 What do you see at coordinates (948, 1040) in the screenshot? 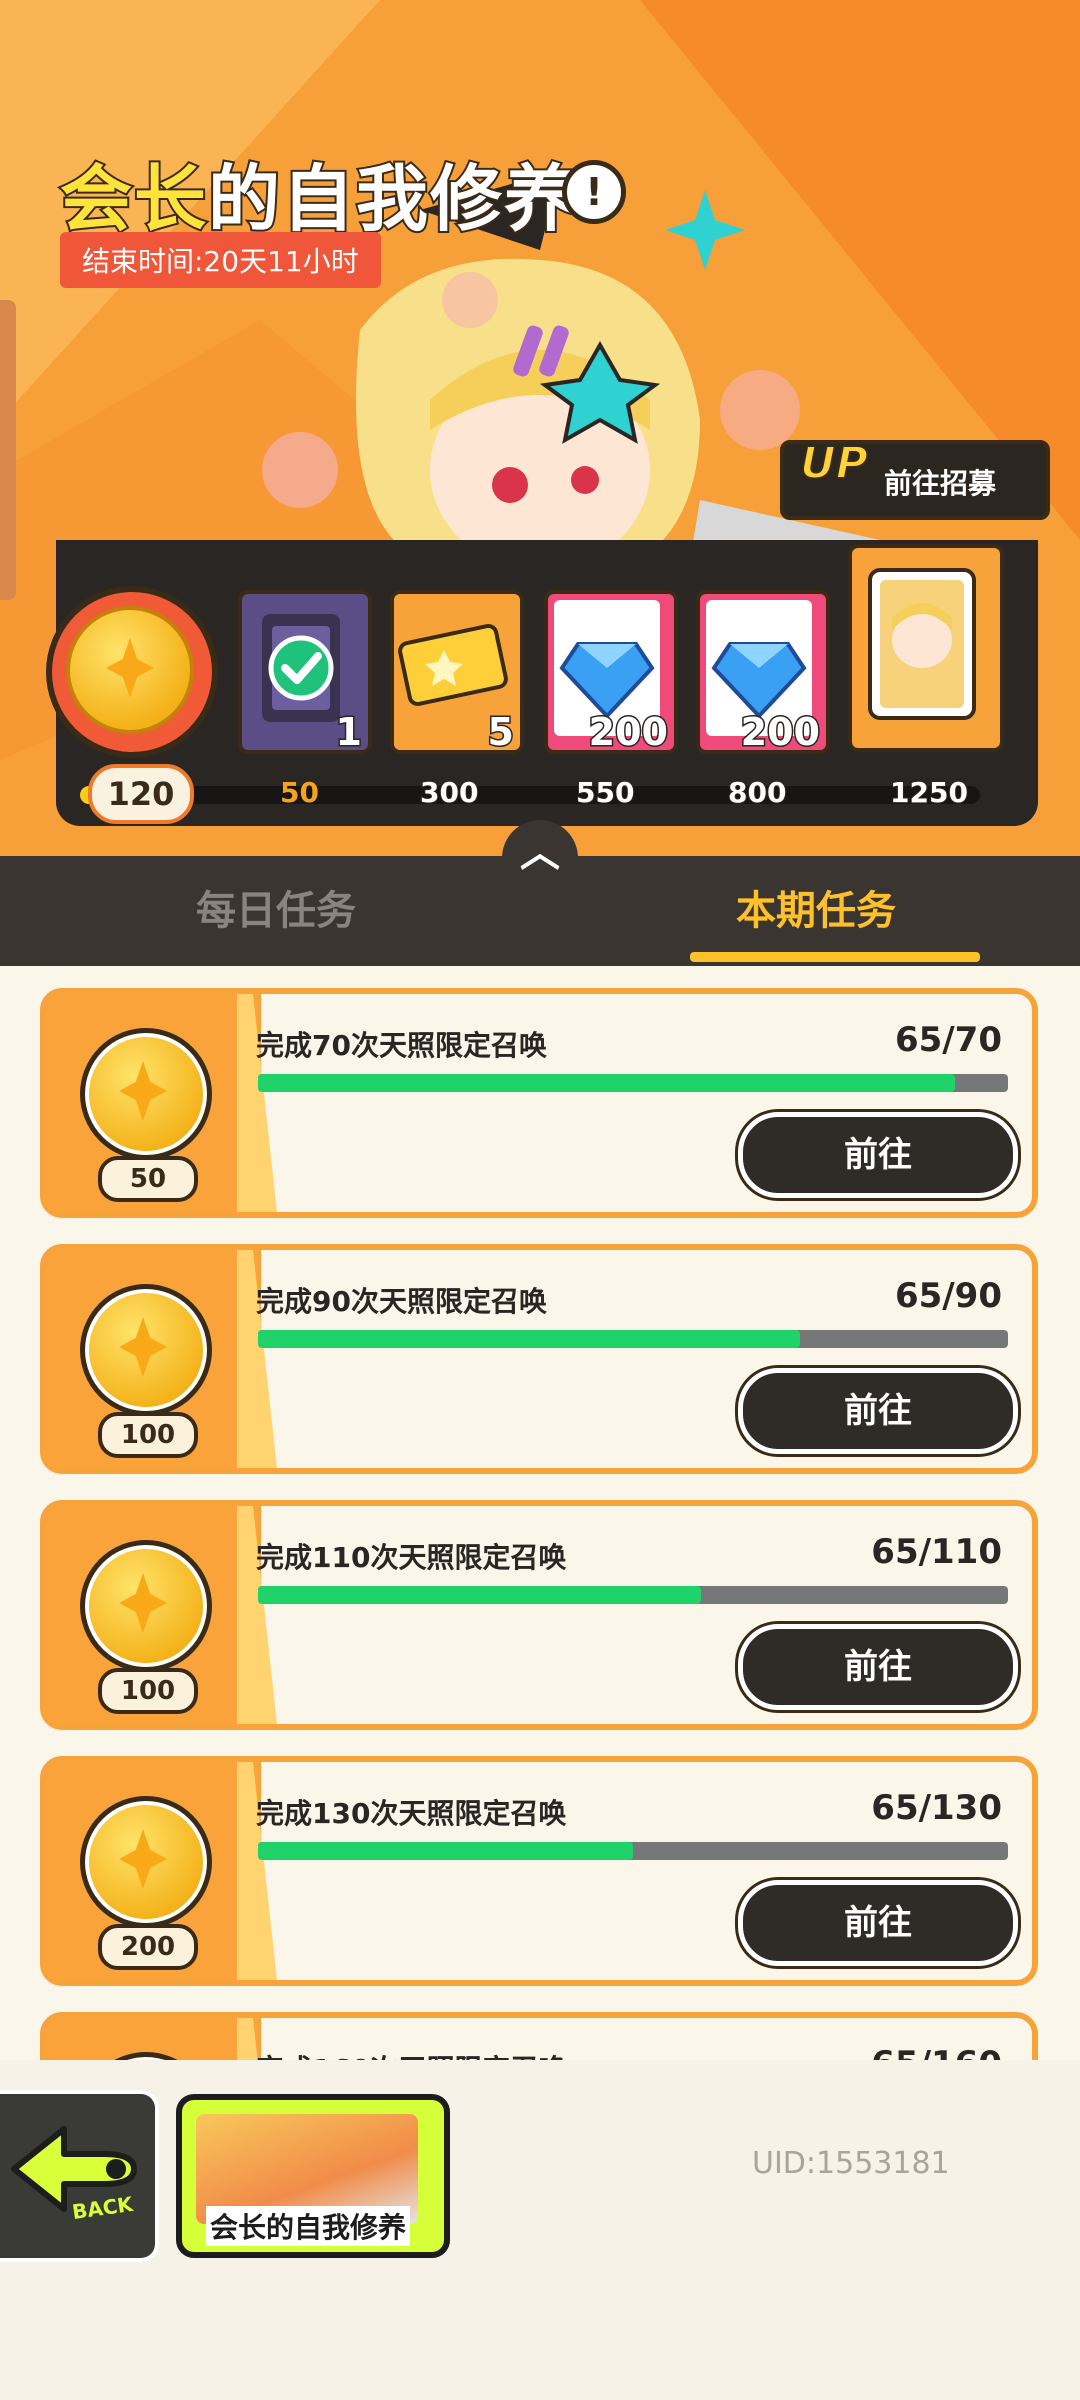
I see `task-progress-text: 65/70` at bounding box center [948, 1040].